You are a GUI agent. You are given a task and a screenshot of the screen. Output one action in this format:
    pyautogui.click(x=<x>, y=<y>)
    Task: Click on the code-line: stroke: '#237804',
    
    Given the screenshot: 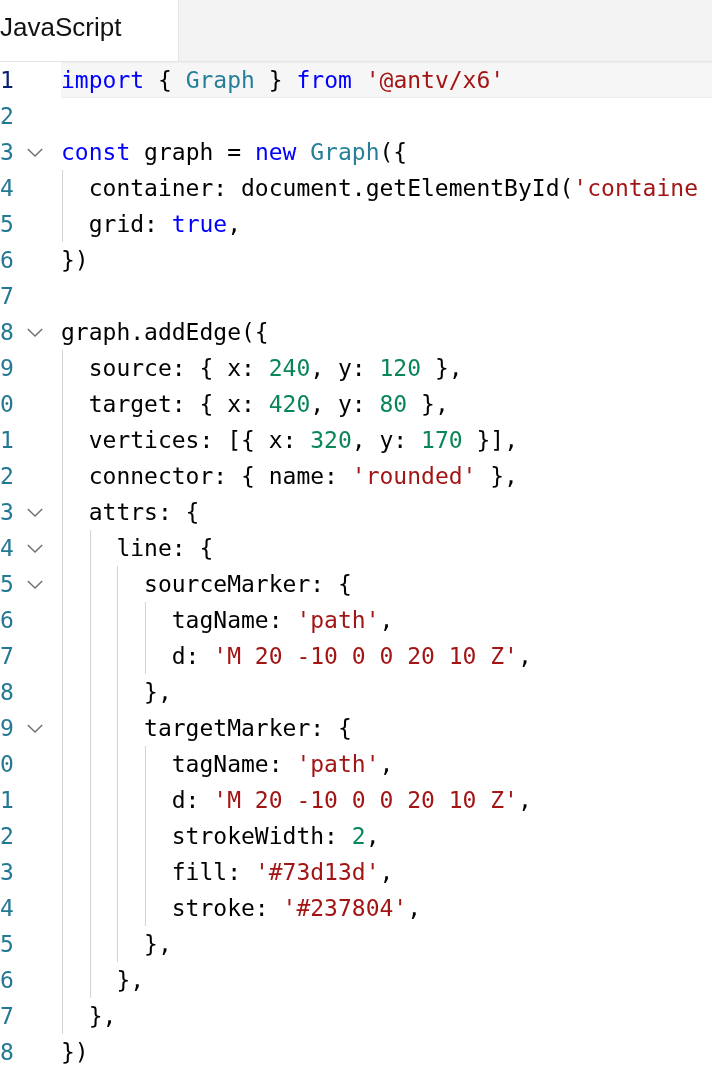 What is the action you would take?
    pyautogui.click(x=296, y=908)
    